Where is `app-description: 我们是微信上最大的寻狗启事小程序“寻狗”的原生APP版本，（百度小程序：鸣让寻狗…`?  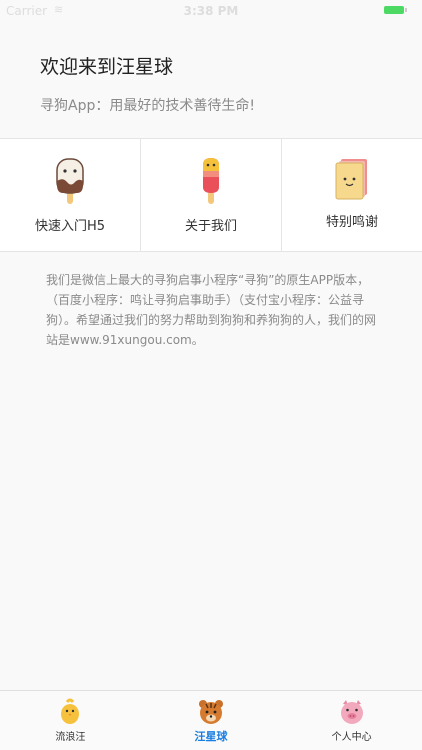 app-description: 我们是微信上最大的寻狗启事小程序“寻狗”的原生APP版本，（百度小程序：鸣让寻狗… is located at coordinates (211, 310).